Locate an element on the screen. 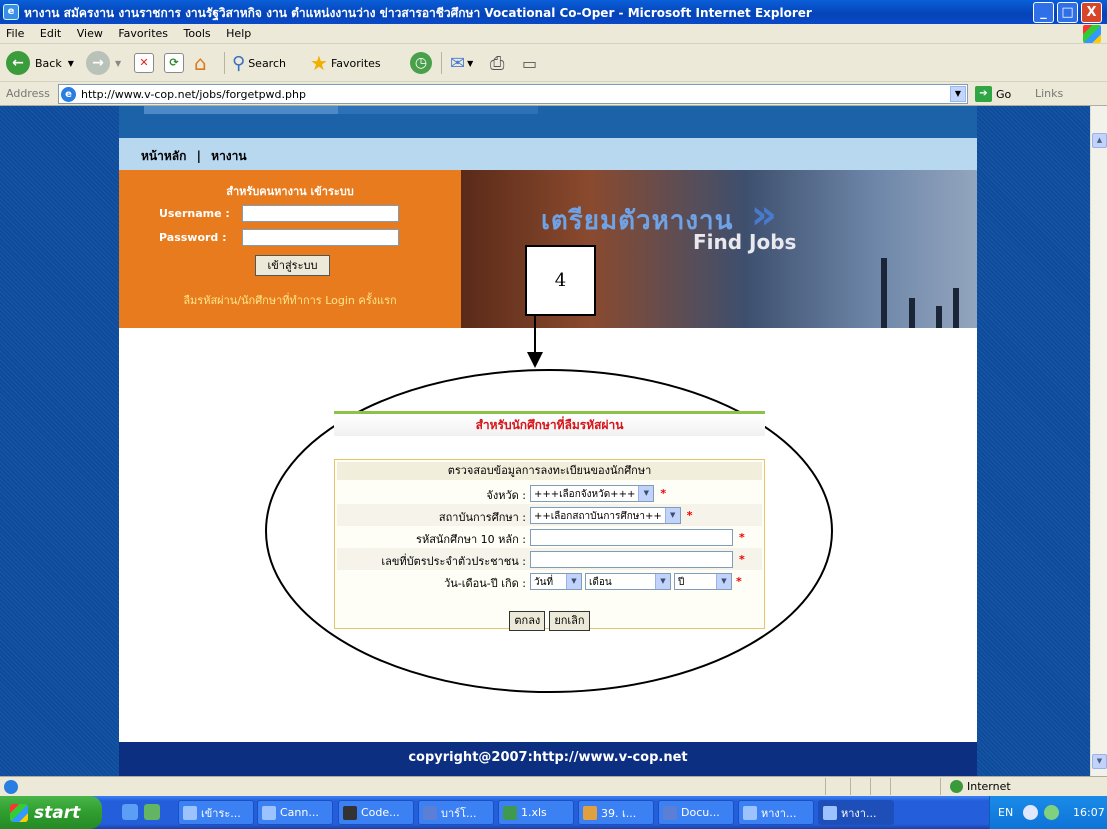 This screenshot has width=1107, height=829. edit-button: ▭ is located at coordinates (529, 63).